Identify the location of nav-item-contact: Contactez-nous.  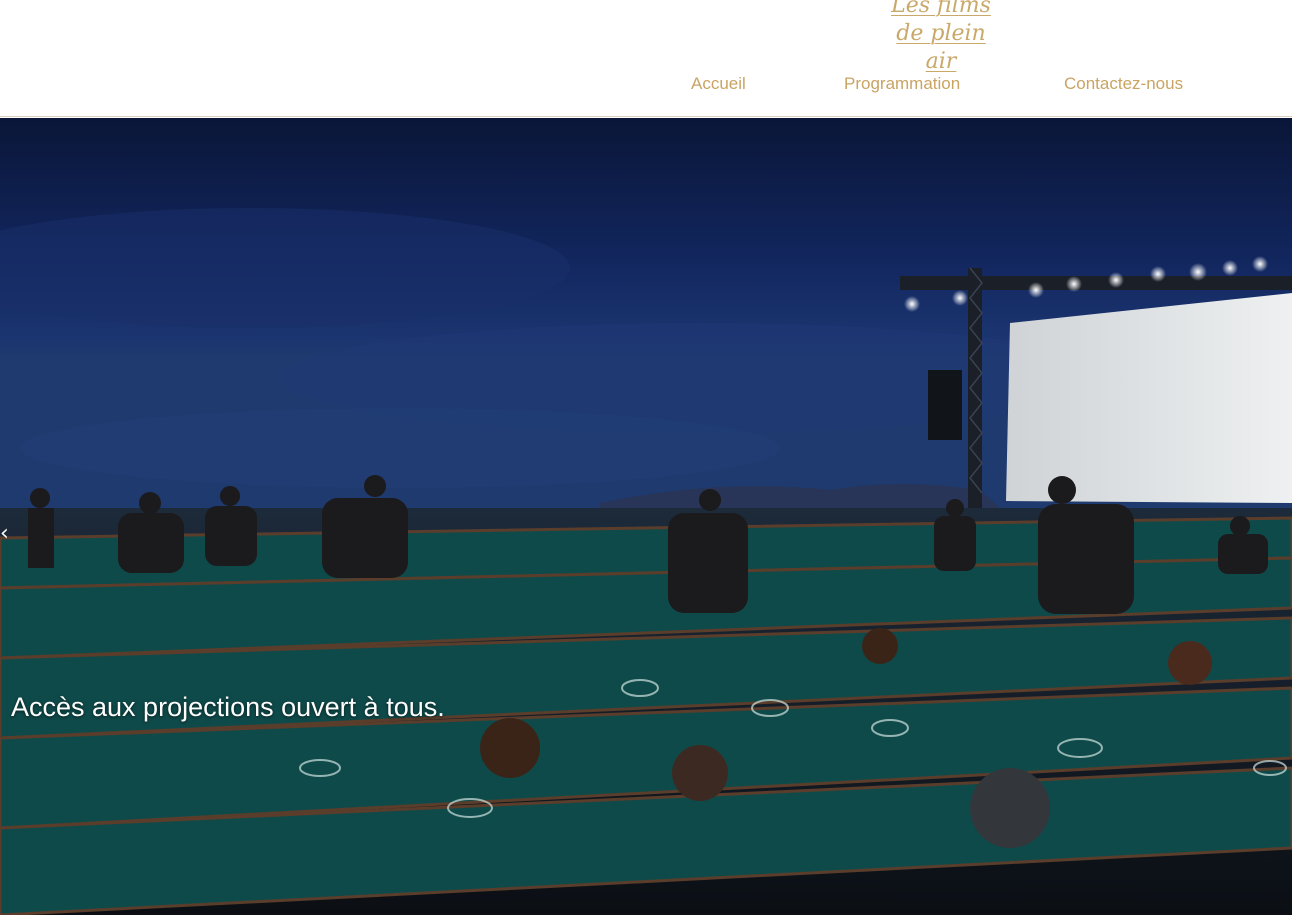
(1123, 84).